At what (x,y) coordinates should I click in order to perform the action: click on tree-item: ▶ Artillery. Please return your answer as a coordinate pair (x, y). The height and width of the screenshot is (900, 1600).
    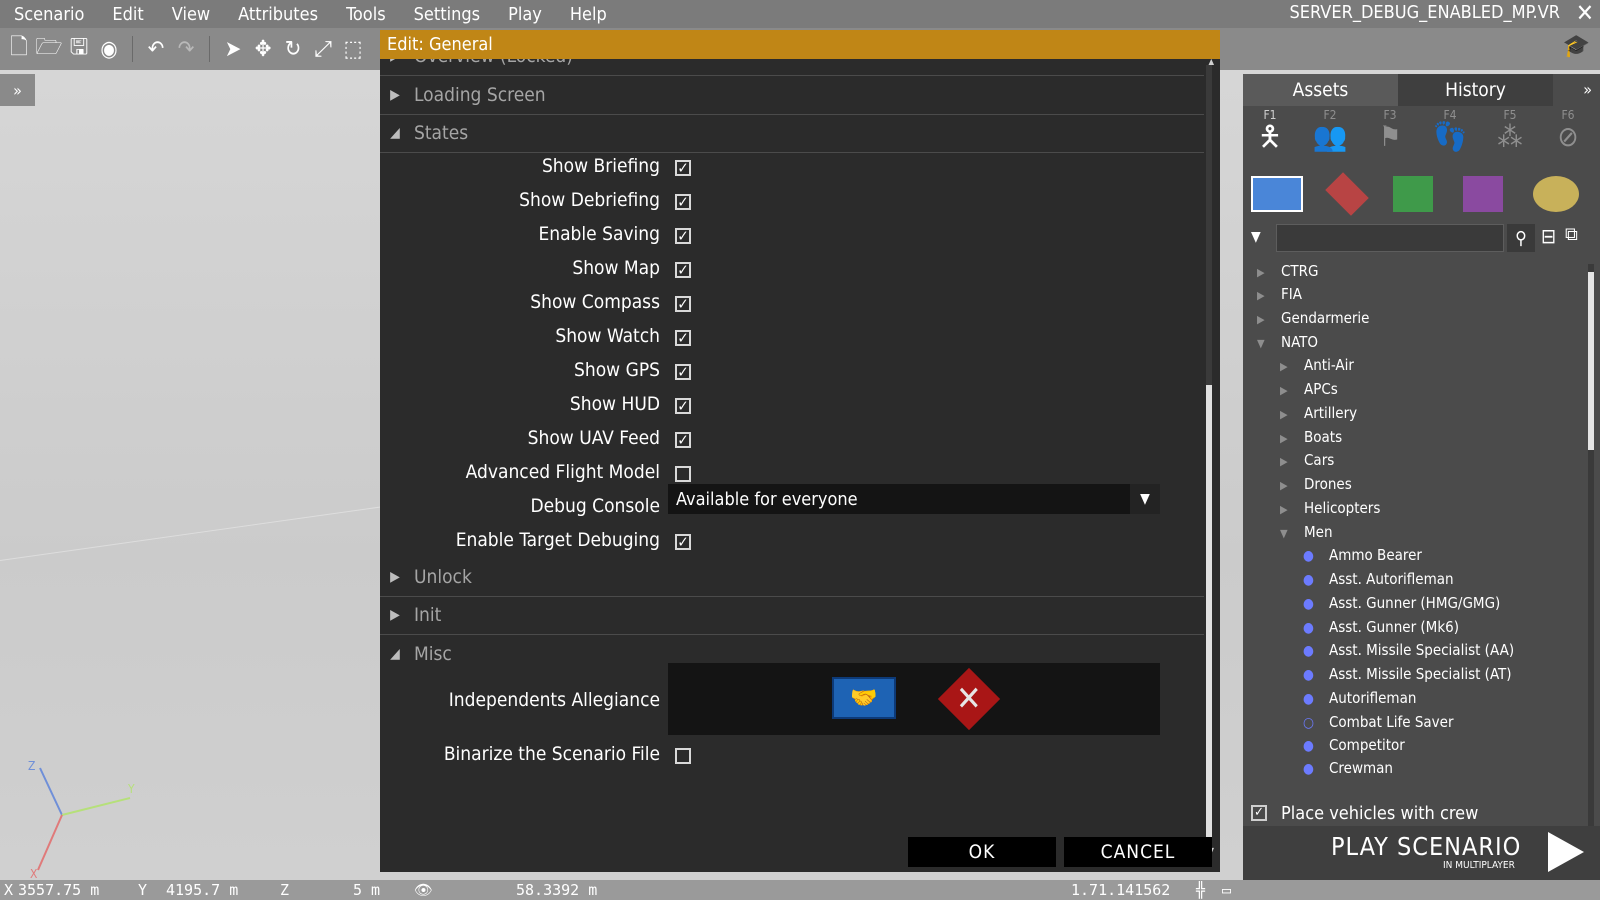
    Looking at the image, I should click on (1318, 413).